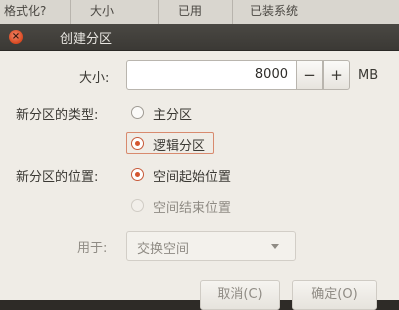 Image resolution: width=399 pixels, height=310 pixels. What do you see at coordinates (192, 206) in the screenshot?
I see `end-of-space-label: 空间结束位置` at bounding box center [192, 206].